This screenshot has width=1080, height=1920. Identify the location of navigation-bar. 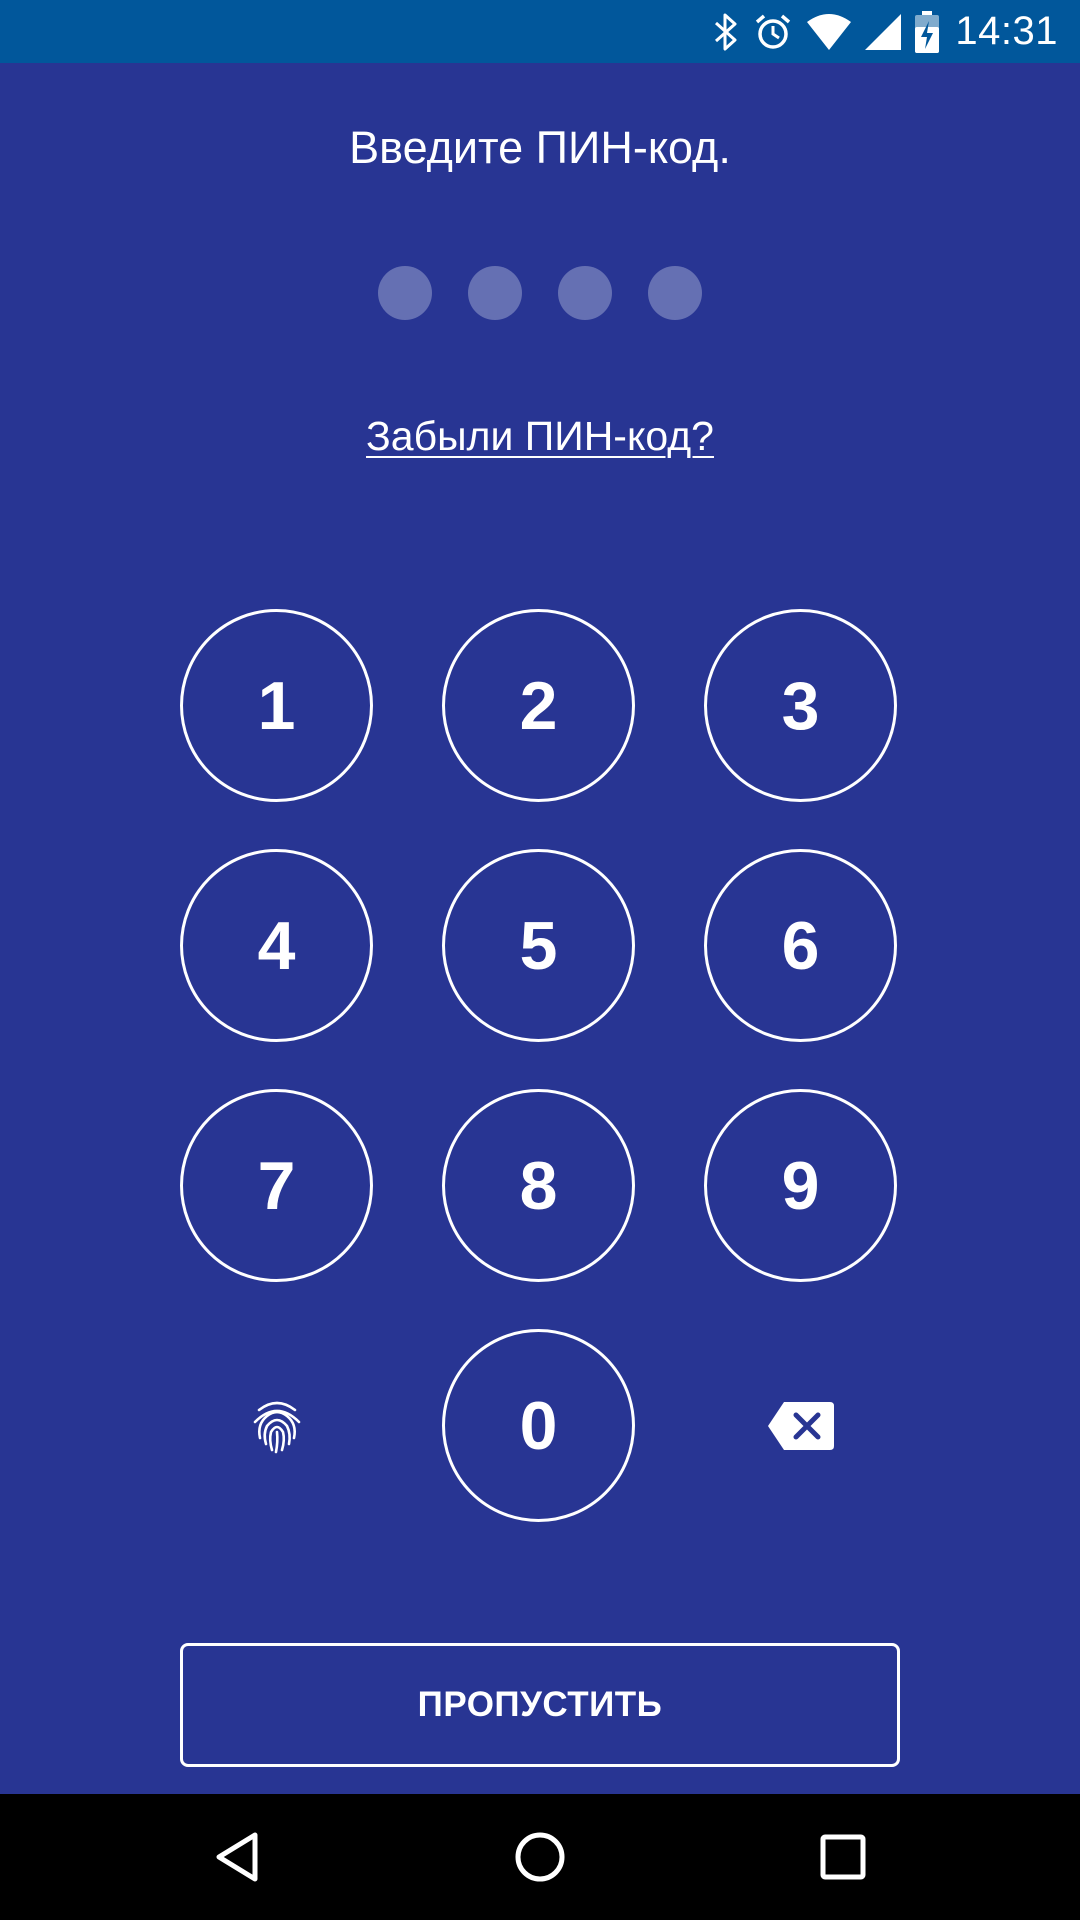
(540, 1857).